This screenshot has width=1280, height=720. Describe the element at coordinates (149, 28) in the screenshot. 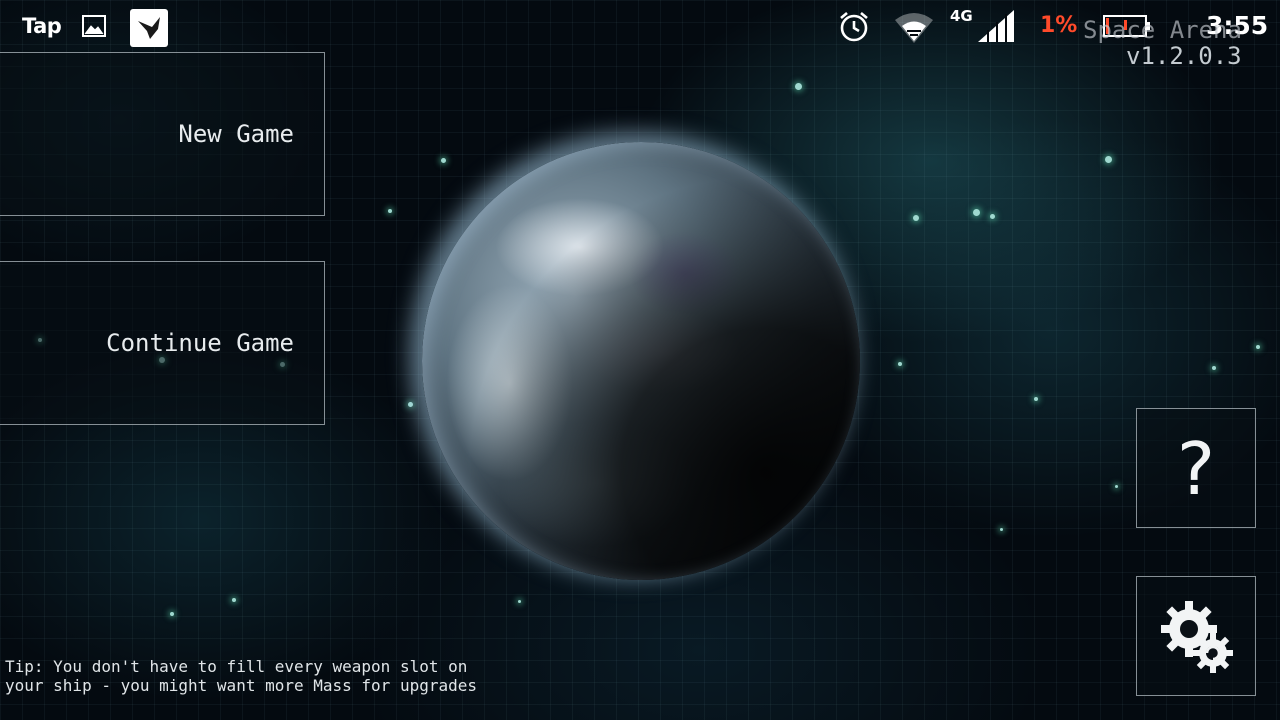

I see `bird-app-icon` at that location.